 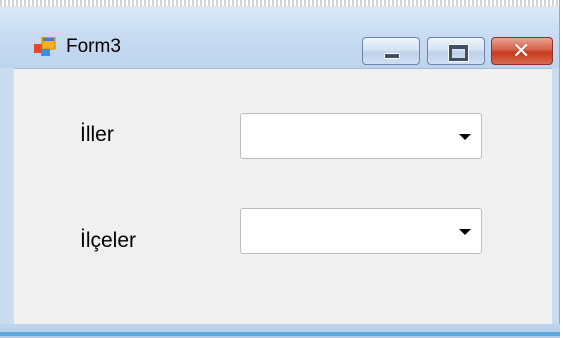 I want to click on close-button: ✕, so click(x=522, y=51).